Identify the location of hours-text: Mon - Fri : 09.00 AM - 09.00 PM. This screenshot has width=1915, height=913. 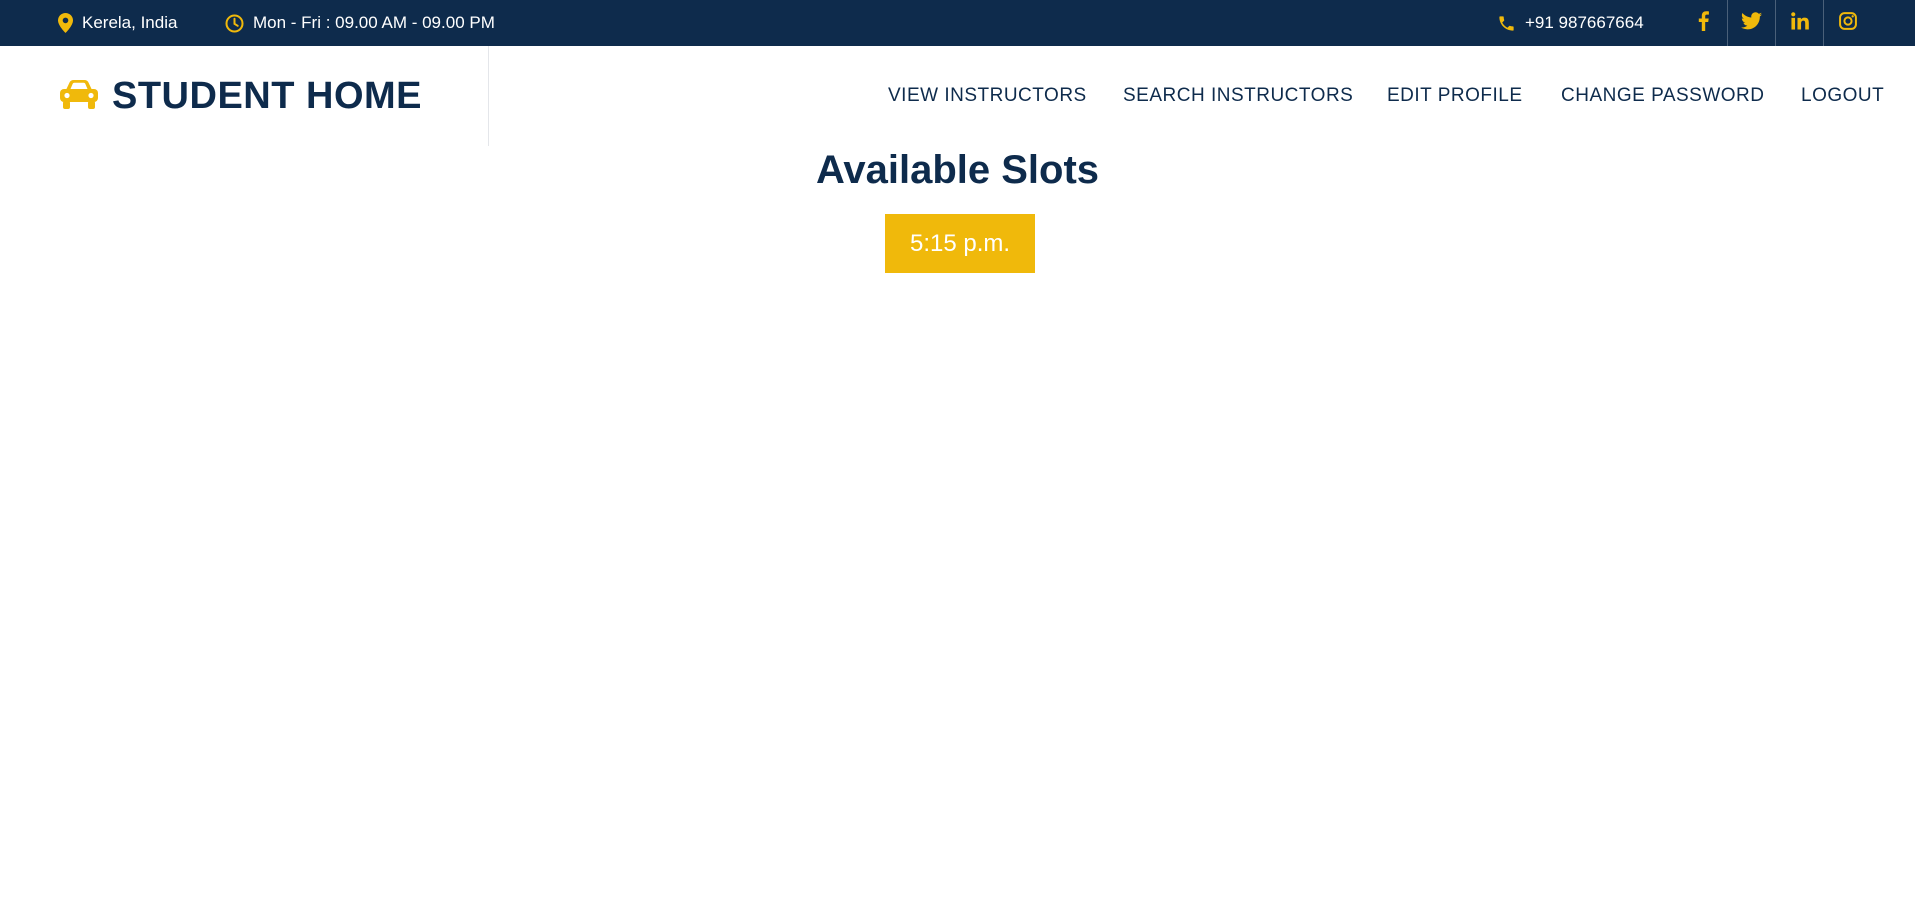
(374, 22).